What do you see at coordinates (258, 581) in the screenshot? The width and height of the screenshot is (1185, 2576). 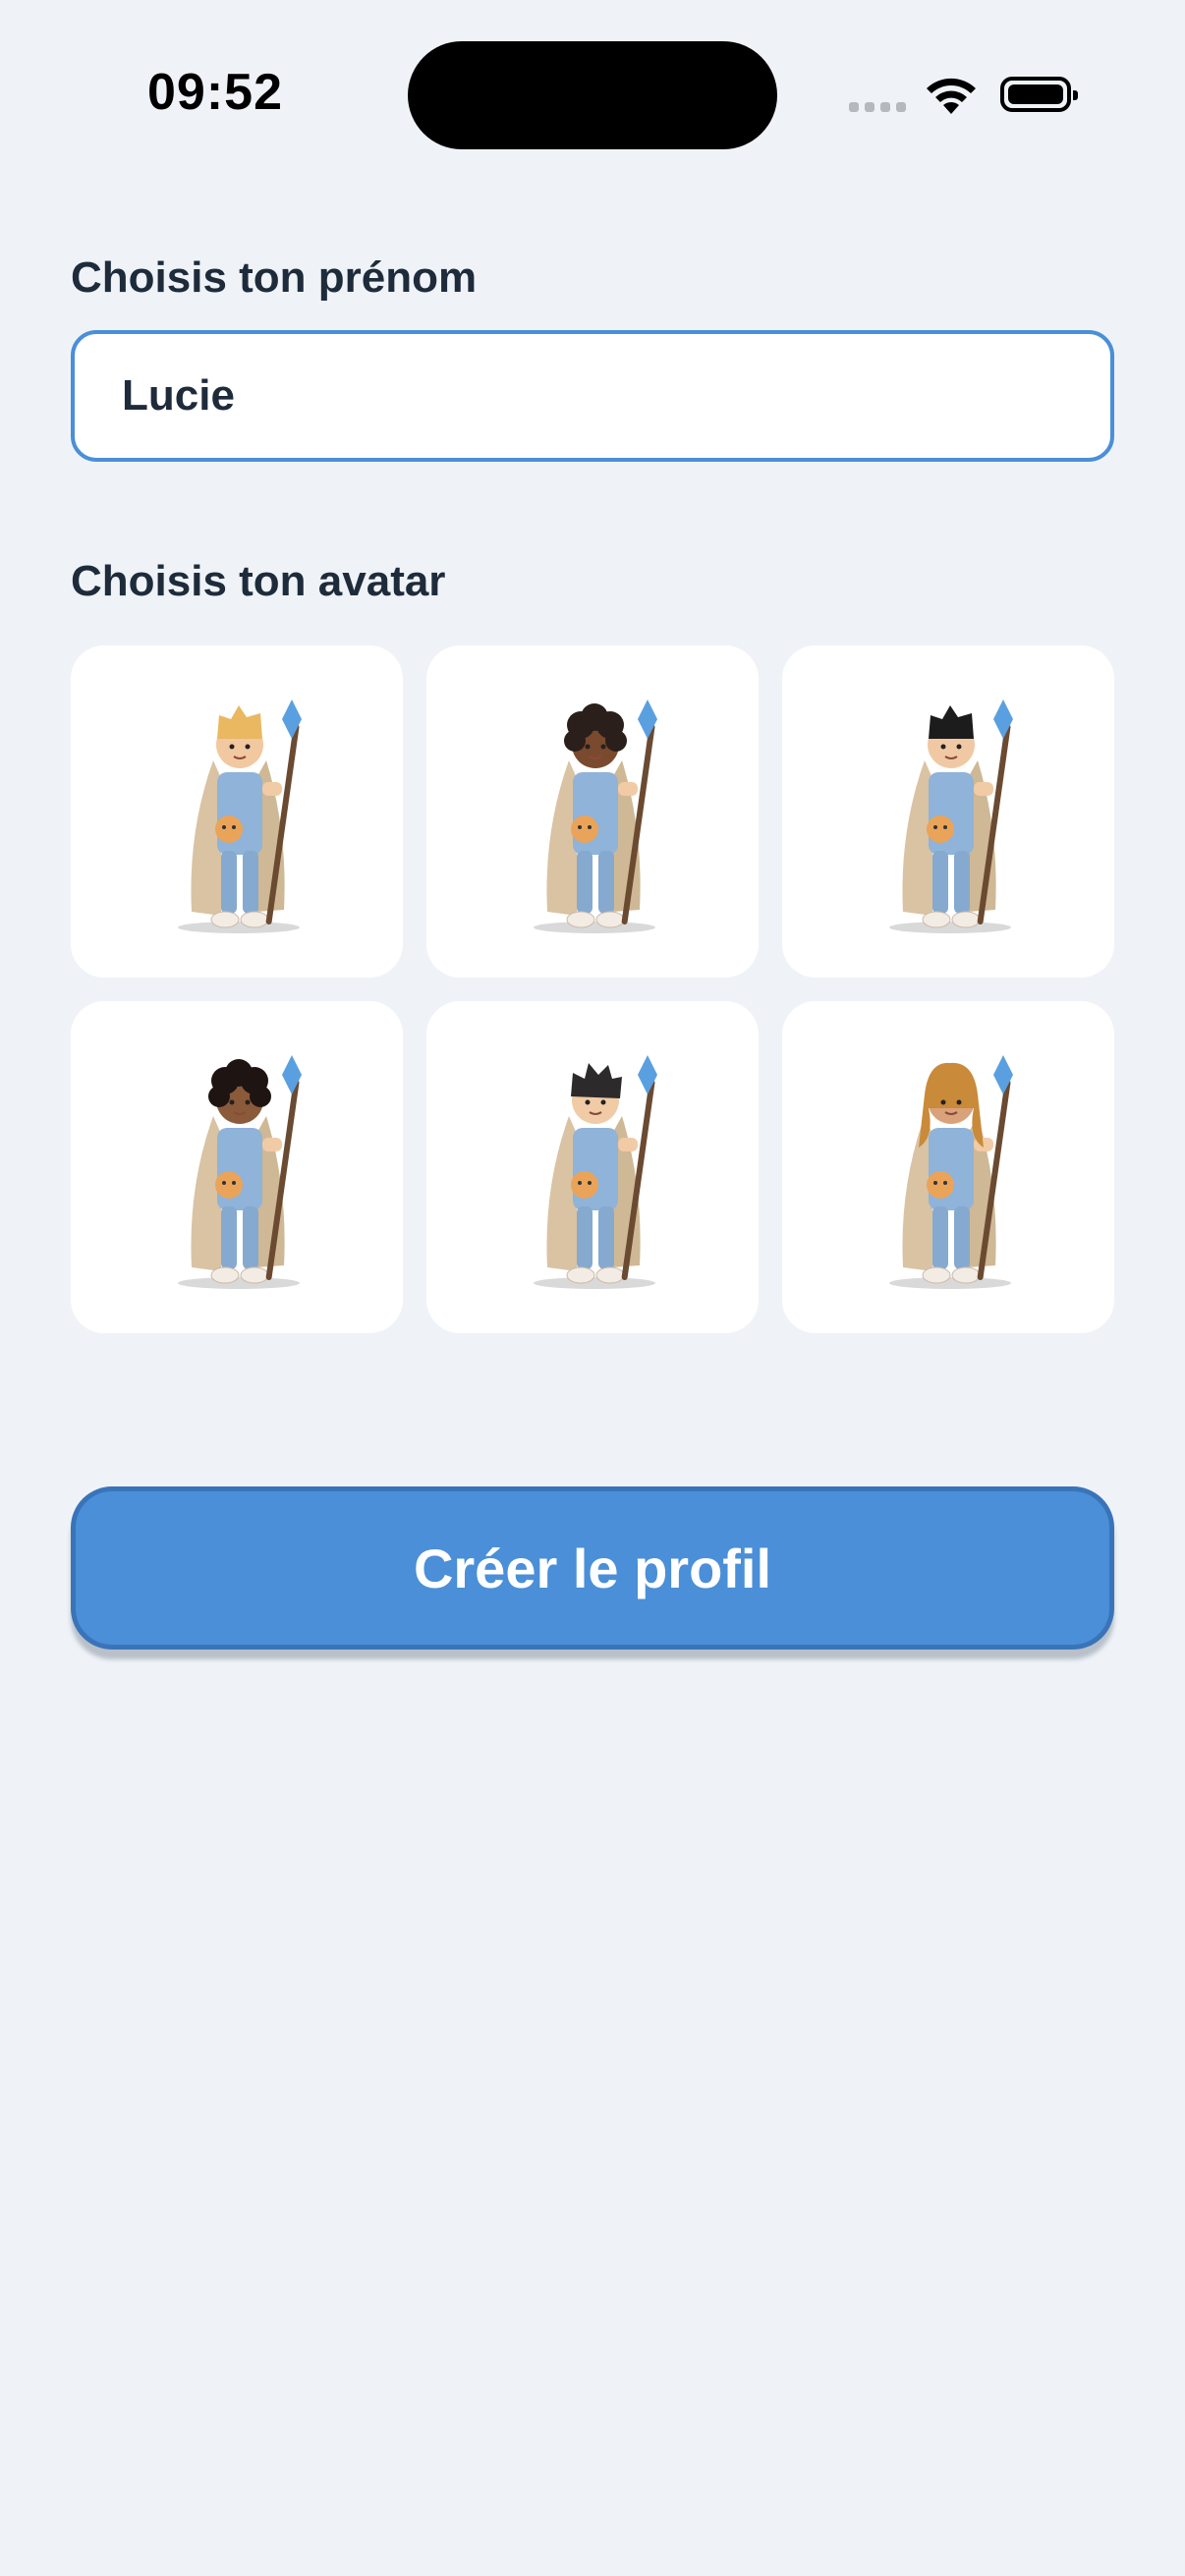 I see `avatar-label: Choisis ton avatar` at bounding box center [258, 581].